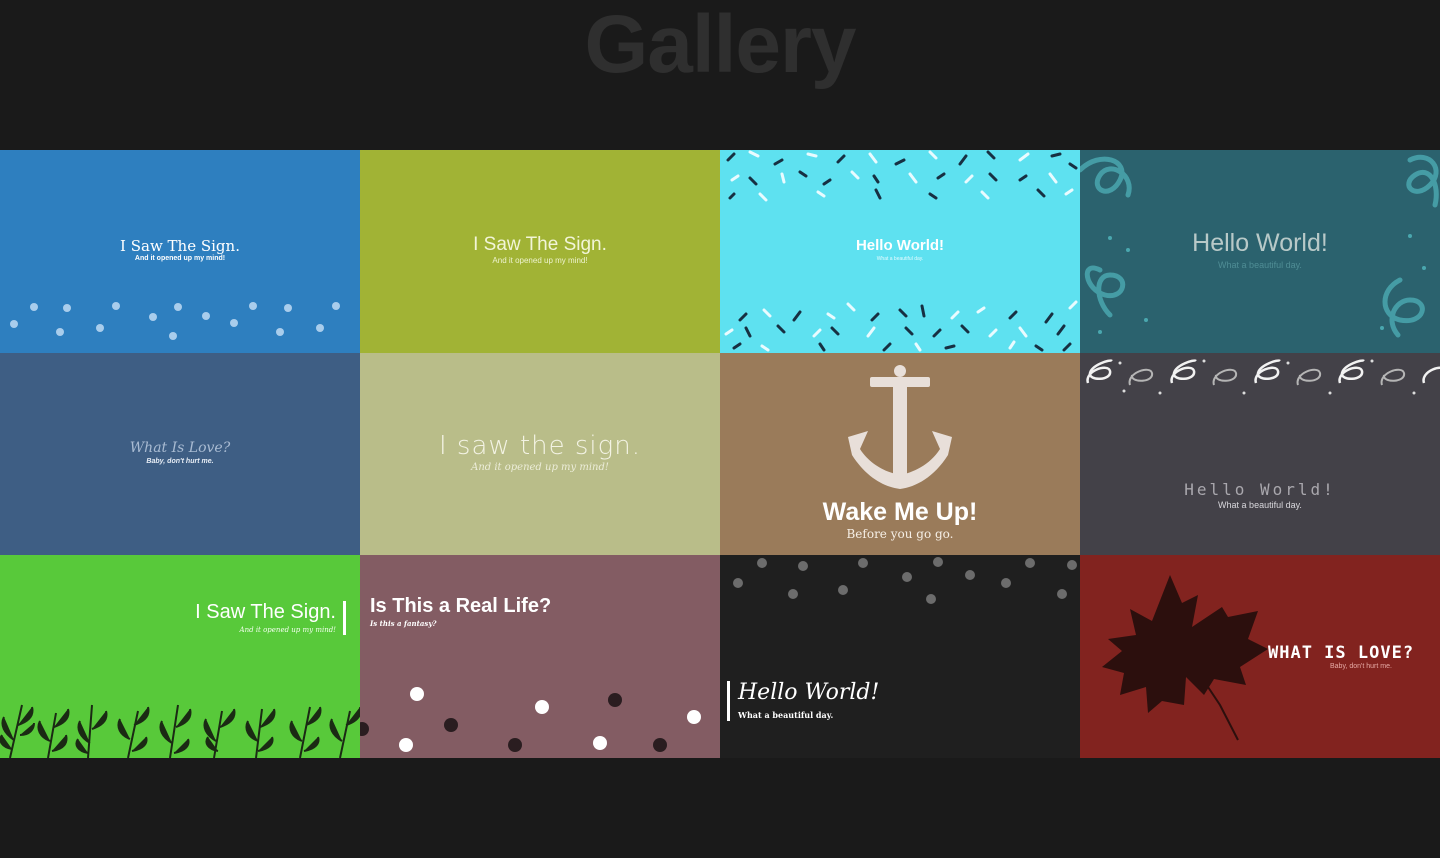 Image resolution: width=1440 pixels, height=858 pixels. I want to click on page-title: Gallery, so click(720, 45).